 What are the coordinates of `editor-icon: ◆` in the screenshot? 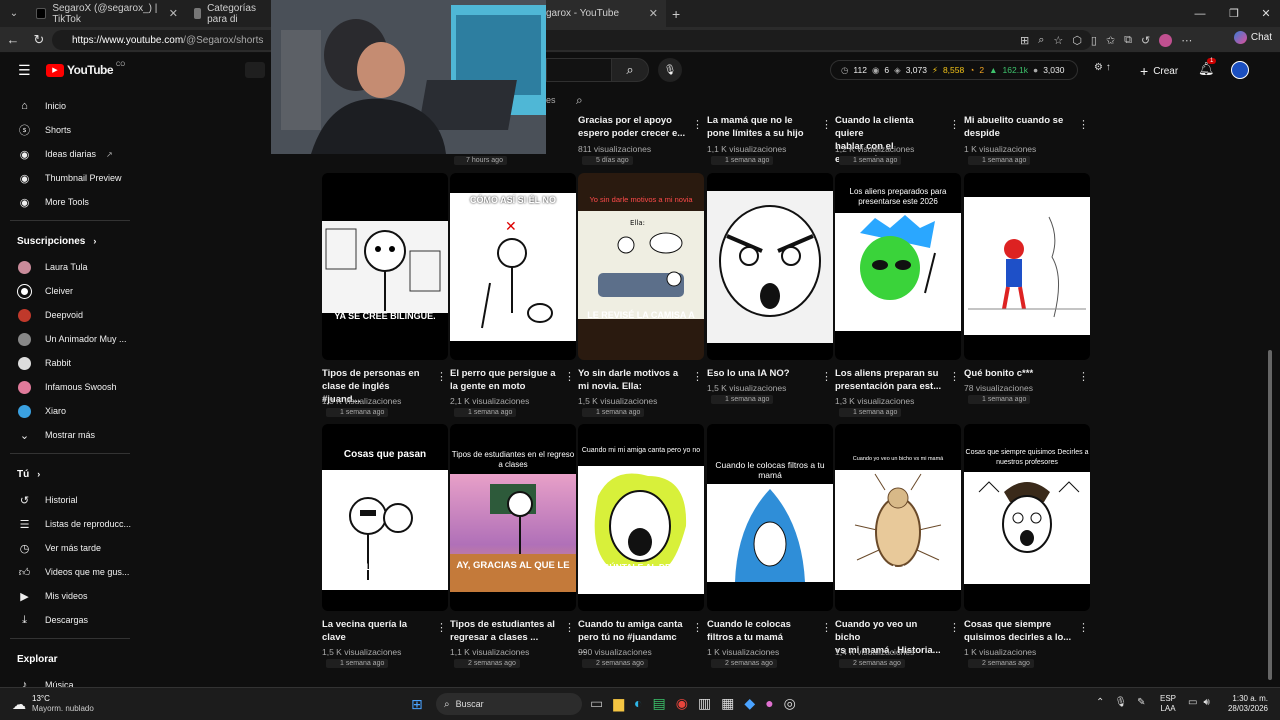 It's located at (749, 703).